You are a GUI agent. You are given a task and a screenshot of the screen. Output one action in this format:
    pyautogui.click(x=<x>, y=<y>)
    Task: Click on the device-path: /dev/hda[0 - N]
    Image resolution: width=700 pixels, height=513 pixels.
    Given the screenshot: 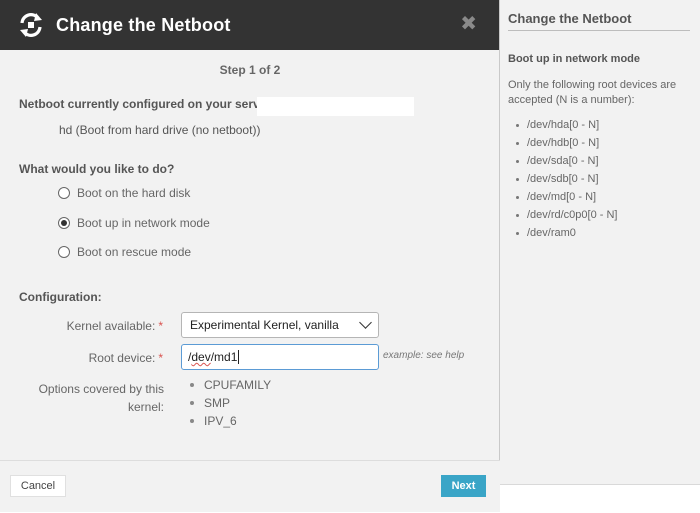 What is the action you would take?
    pyautogui.click(x=563, y=125)
    